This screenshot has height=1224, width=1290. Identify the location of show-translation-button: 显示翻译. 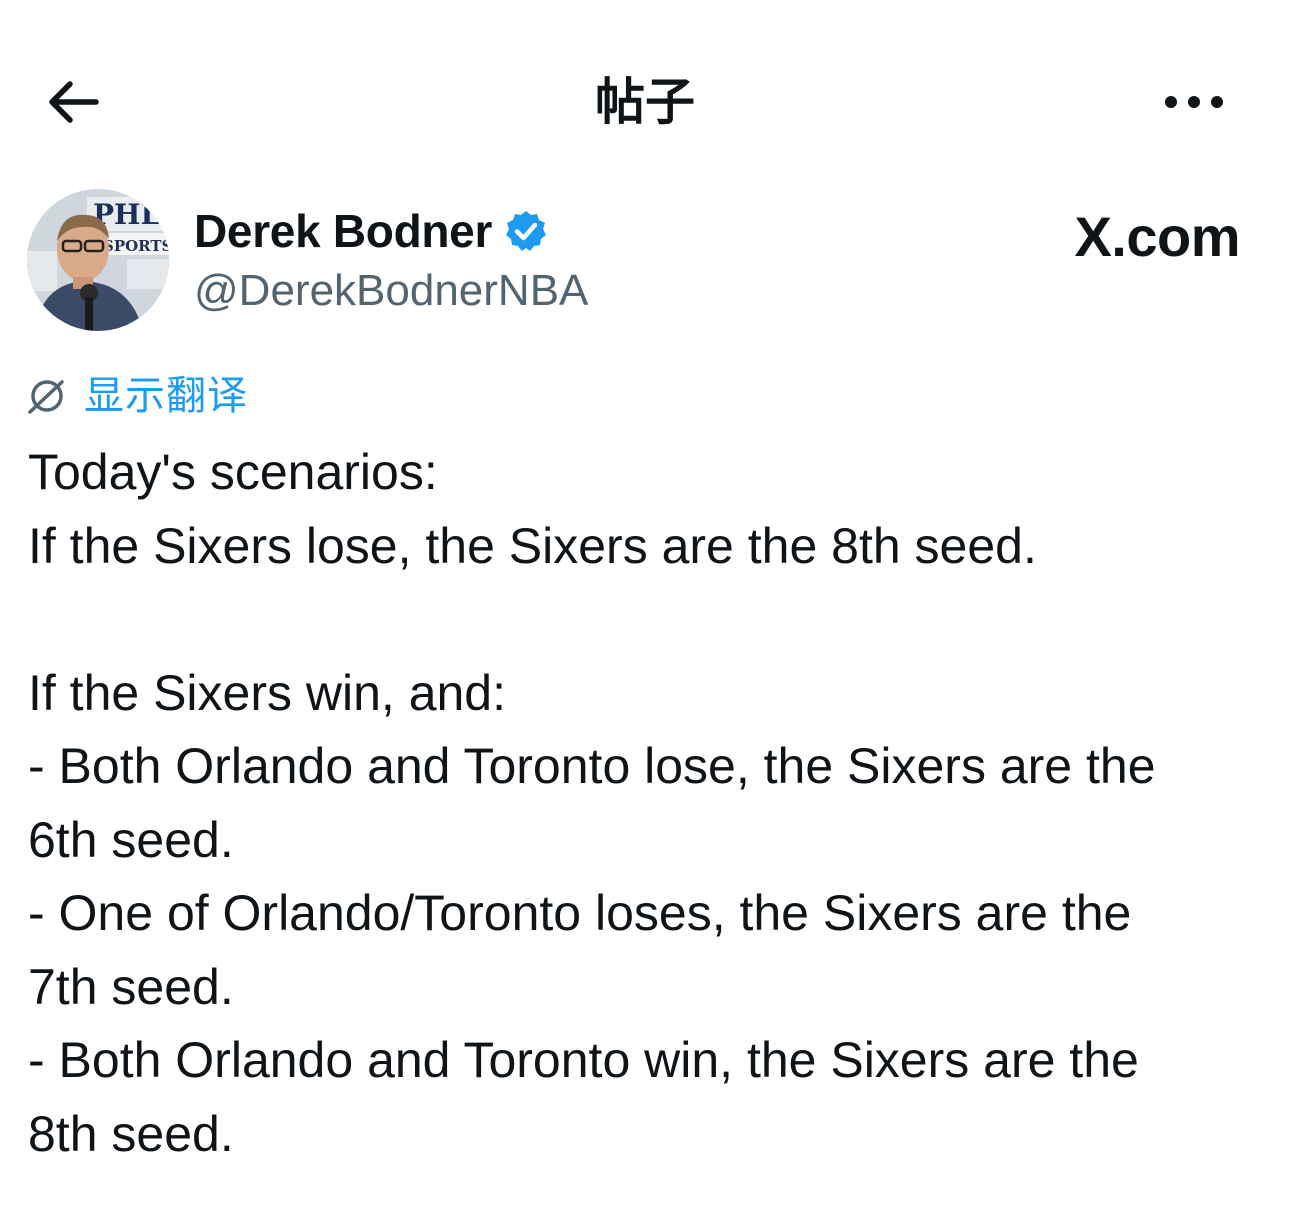
(137, 396).